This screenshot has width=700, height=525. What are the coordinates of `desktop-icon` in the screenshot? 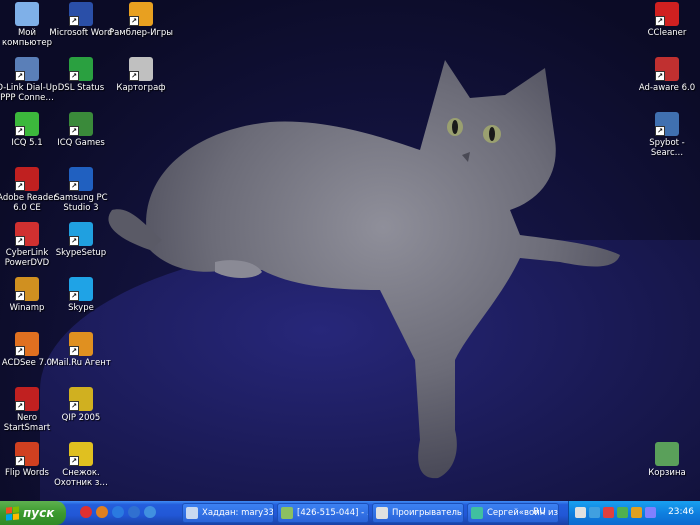 It's located at (150, 512).